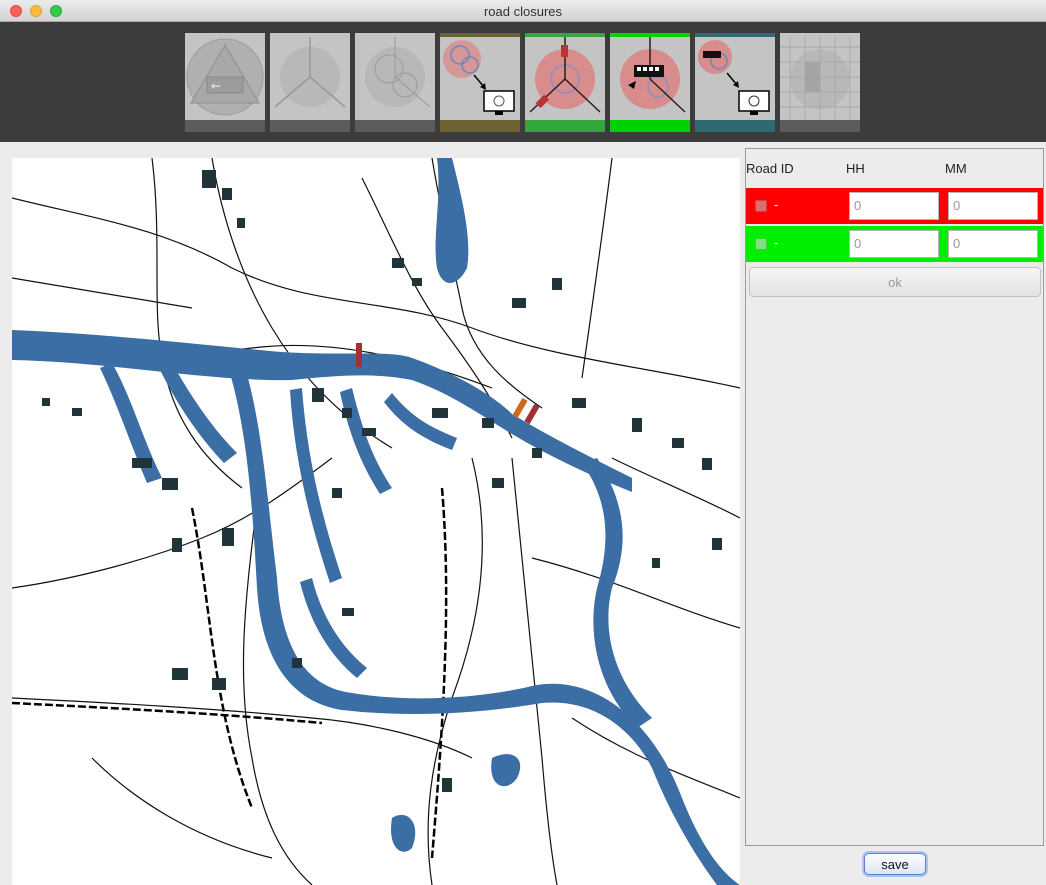  I want to click on ok-button: ok, so click(895, 282).